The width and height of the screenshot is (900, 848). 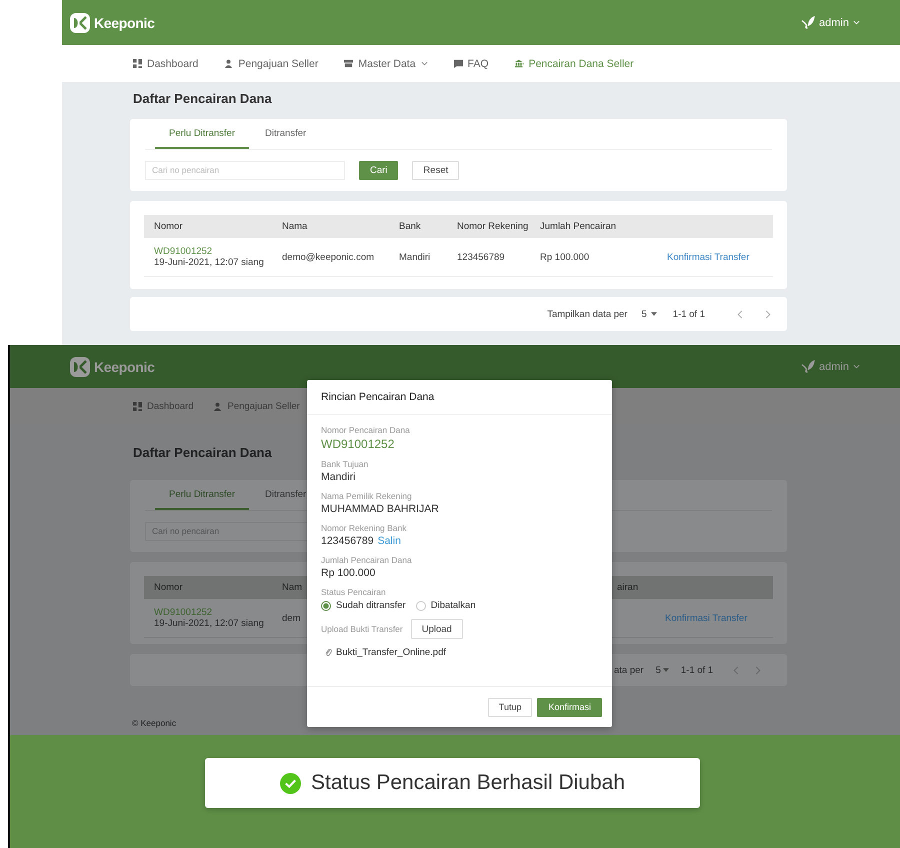 What do you see at coordinates (362, 629) in the screenshot?
I see `field-label: Upload Bukti Transfer` at bounding box center [362, 629].